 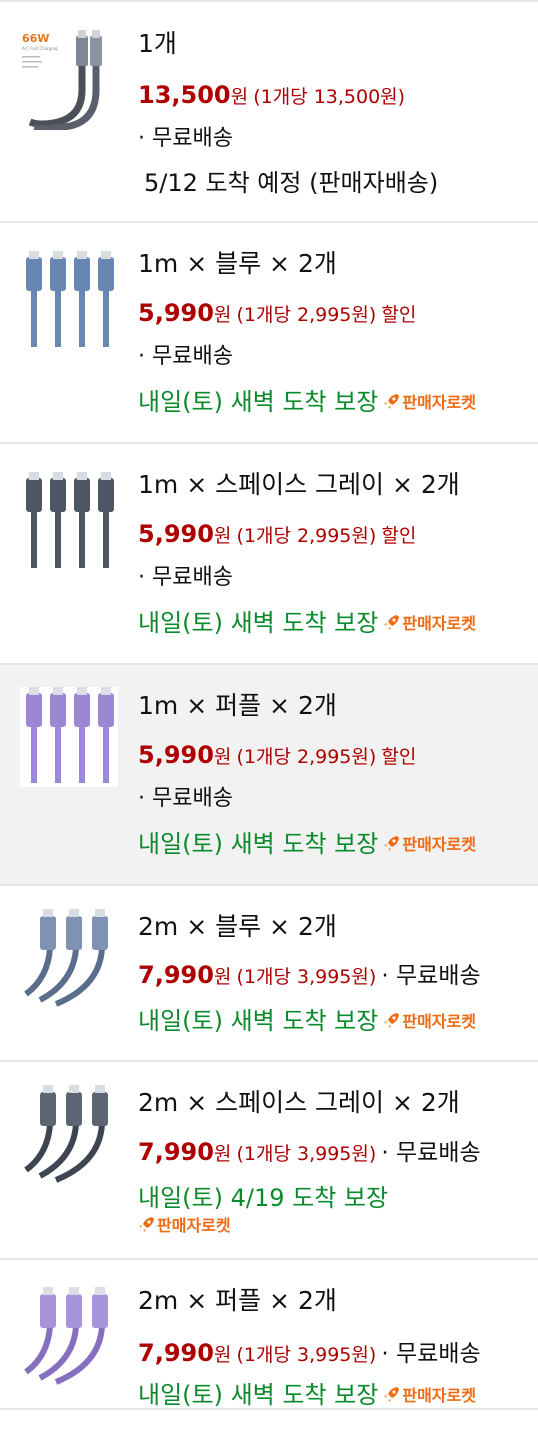 I want to click on price-line: 13,500원 (1개당 13,500원), so click(x=271, y=96).